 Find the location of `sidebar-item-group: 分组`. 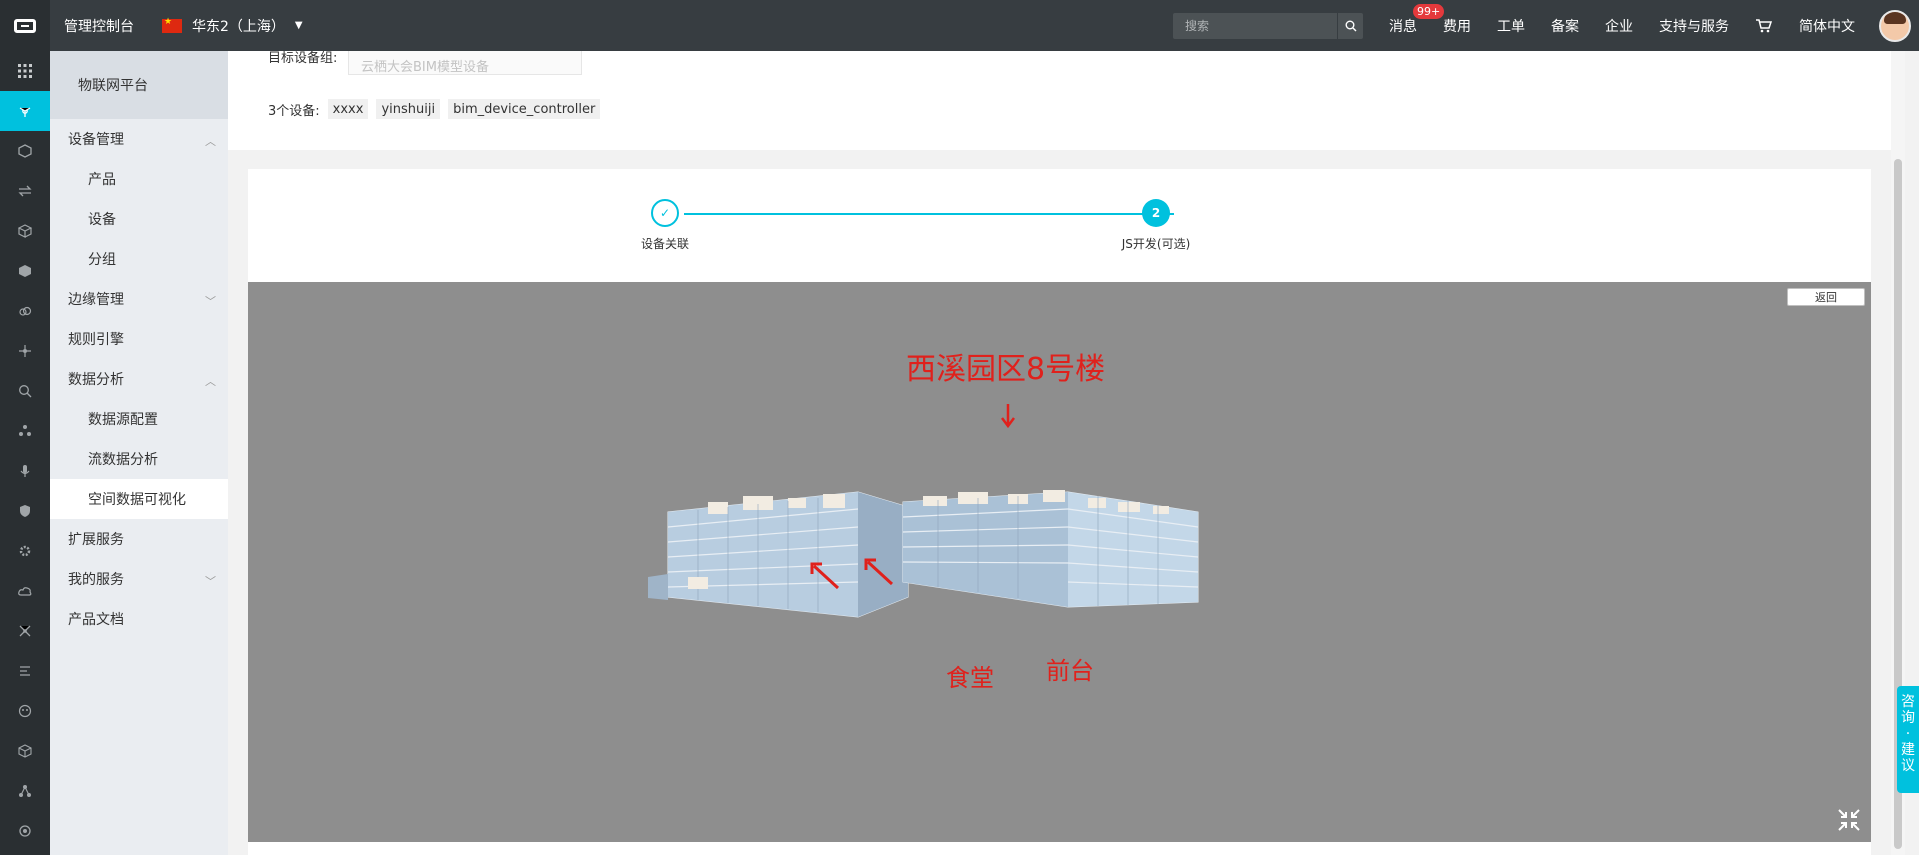

sidebar-item-group: 分组 is located at coordinates (139, 259).